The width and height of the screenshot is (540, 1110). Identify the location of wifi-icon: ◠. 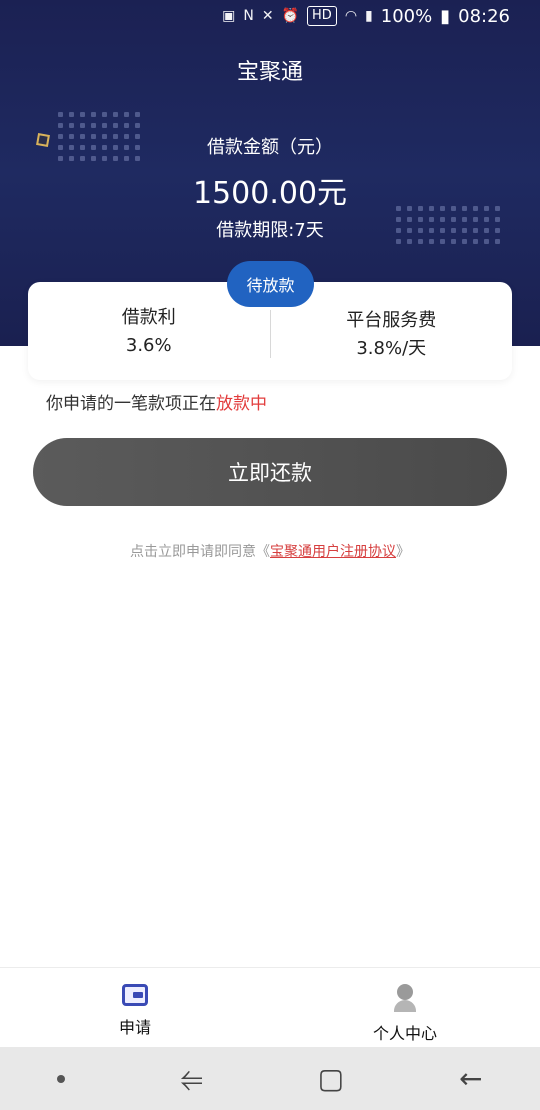
(351, 16).